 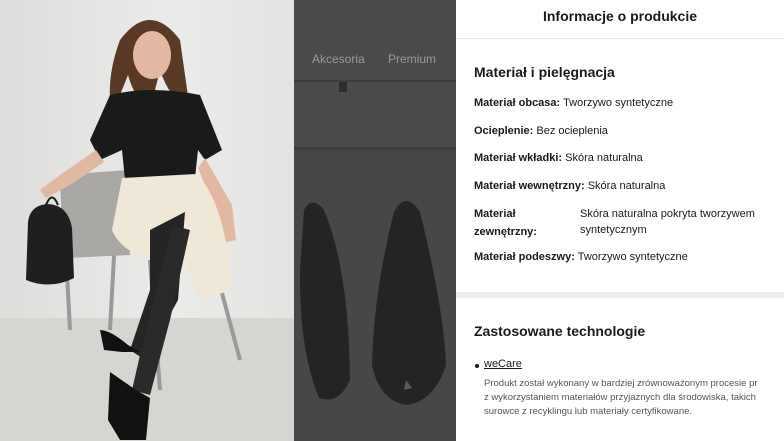 What do you see at coordinates (620, 295) in the screenshot?
I see `section-divider` at bounding box center [620, 295].